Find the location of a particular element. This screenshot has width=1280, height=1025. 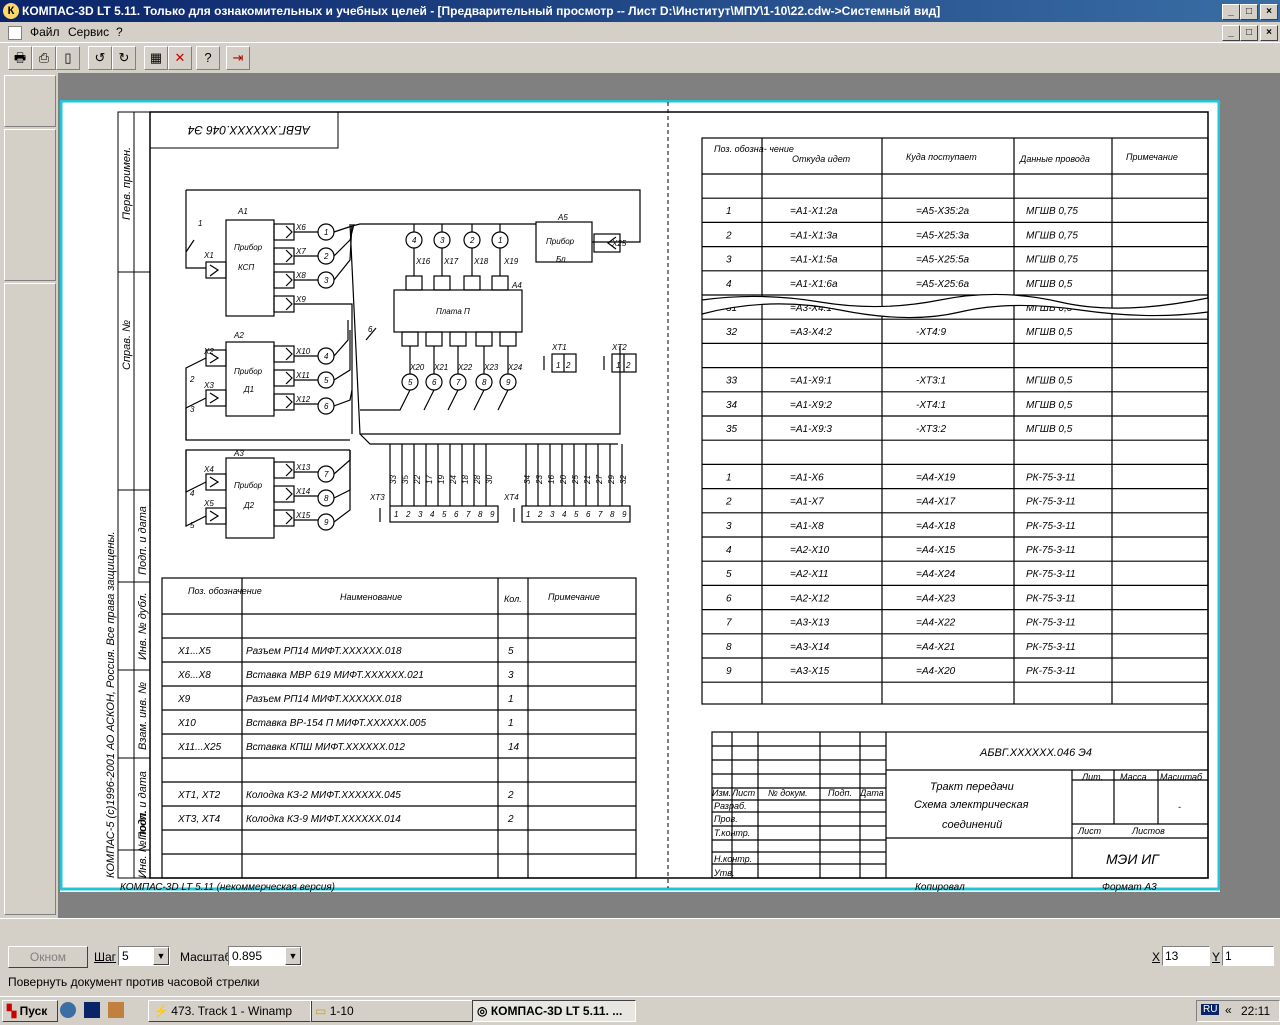

svg-text: Утв. is located at coordinates (723, 873).